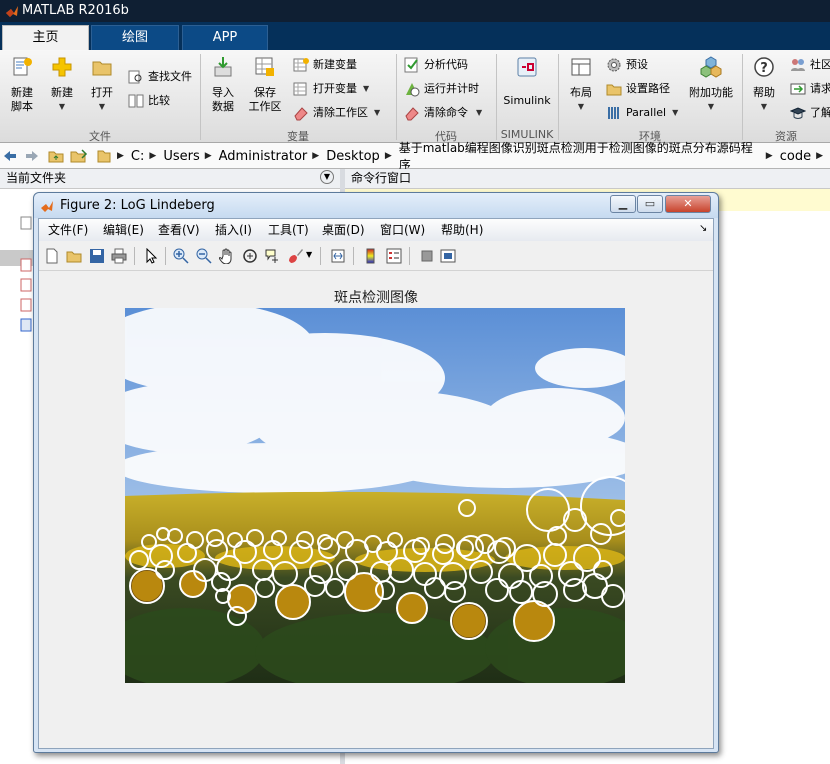 The width and height of the screenshot is (830, 764). Describe the element at coordinates (225, 37) in the screenshot. I see `tab-apps: APP` at that location.